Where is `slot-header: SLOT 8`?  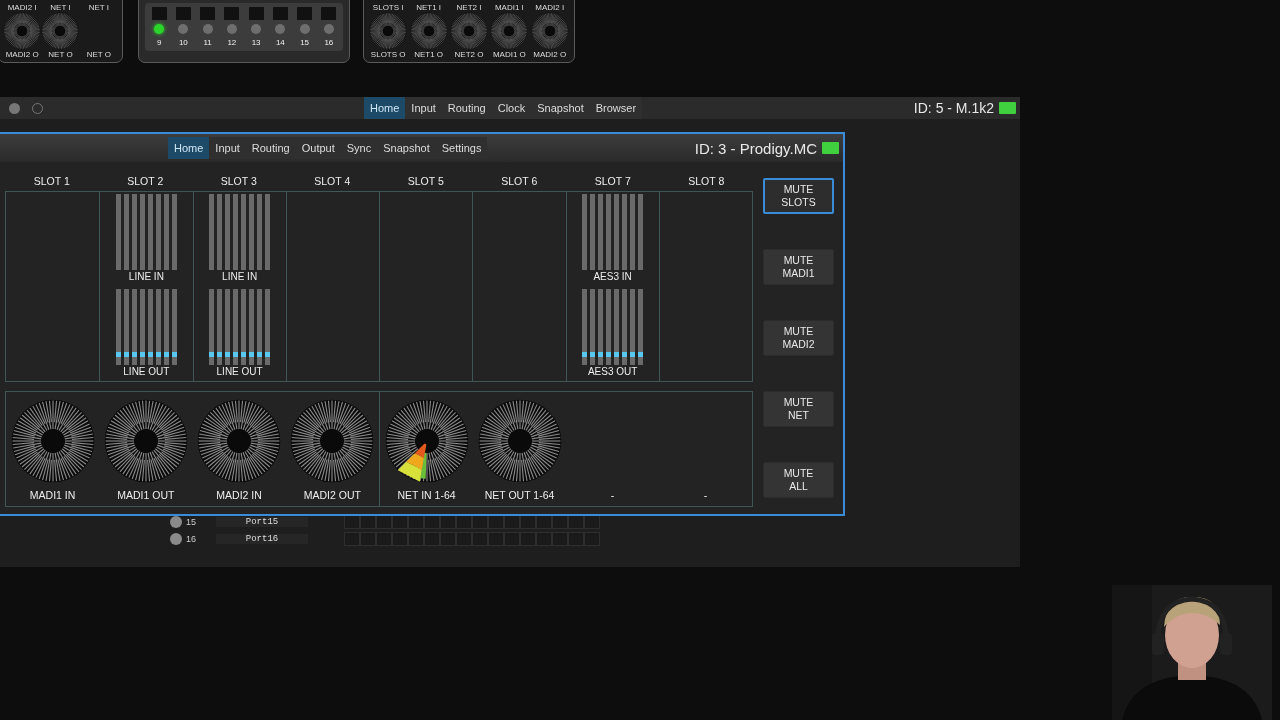 slot-header: SLOT 8 is located at coordinates (706, 180).